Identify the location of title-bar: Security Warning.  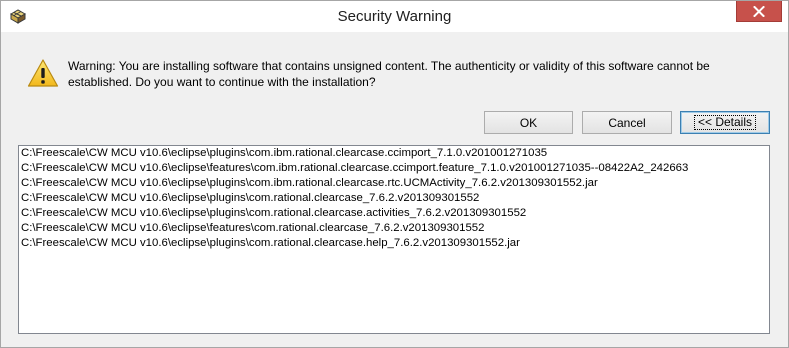
(394, 16).